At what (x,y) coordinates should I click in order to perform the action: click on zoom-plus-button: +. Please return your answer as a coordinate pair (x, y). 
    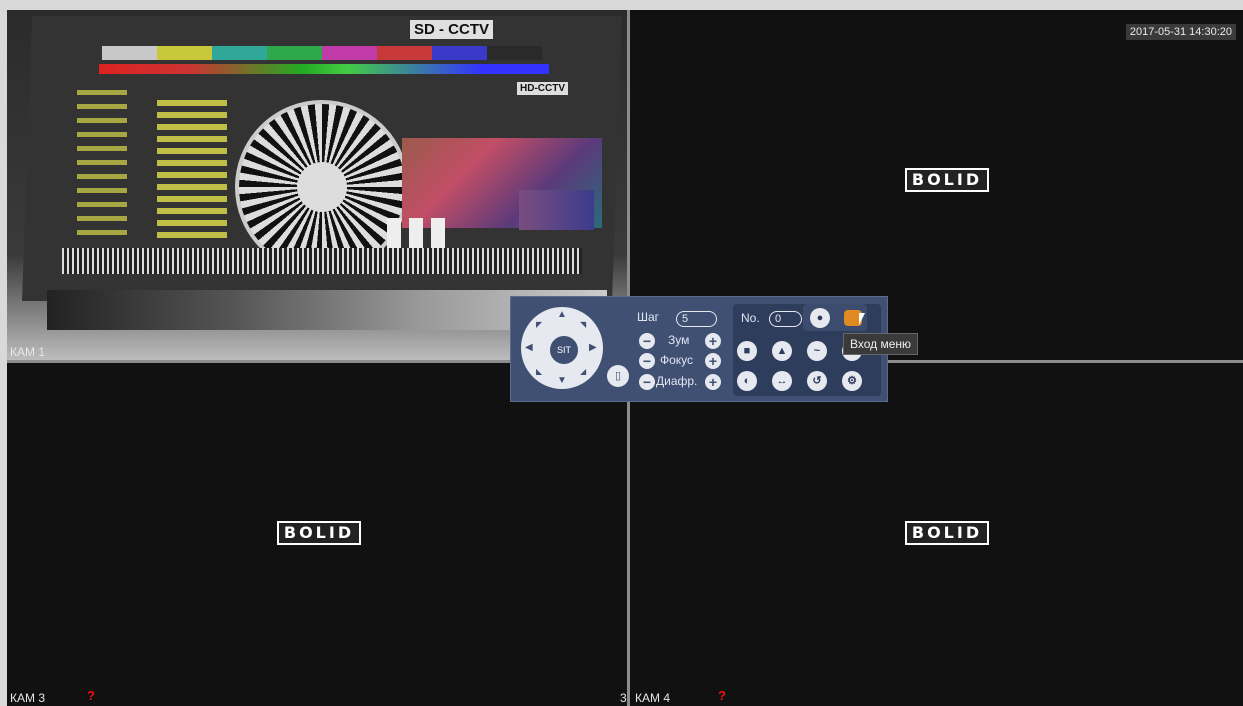
    Looking at the image, I should click on (713, 341).